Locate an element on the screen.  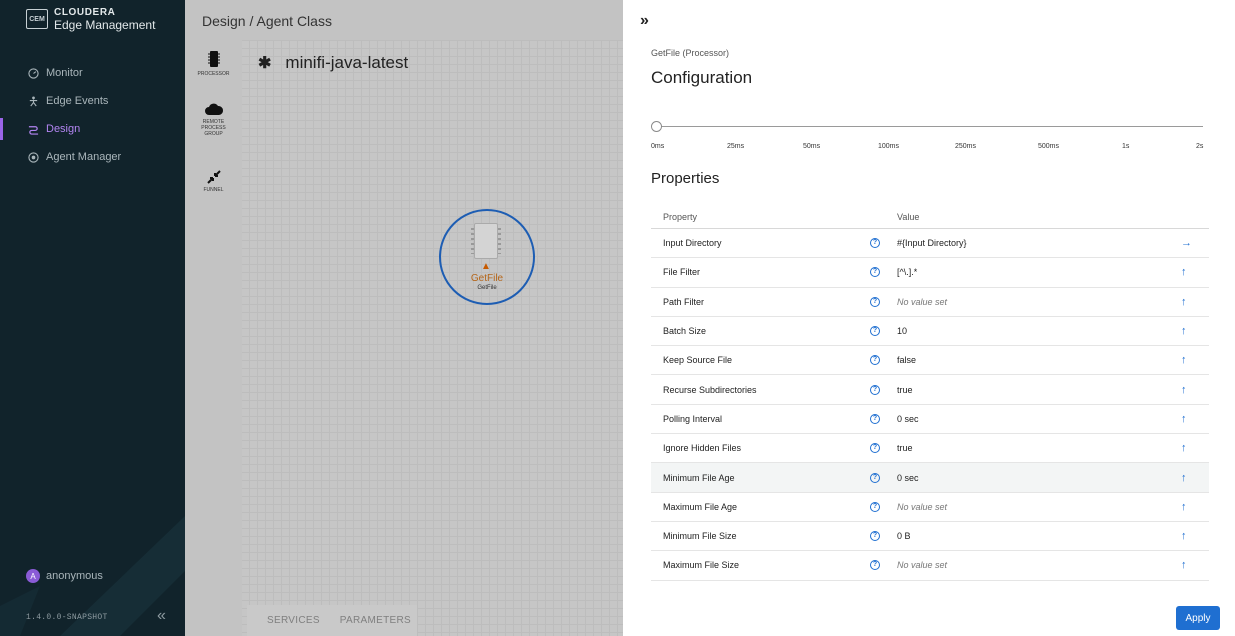
page-title: Design / Agent Class is located at coordinates (267, 21).